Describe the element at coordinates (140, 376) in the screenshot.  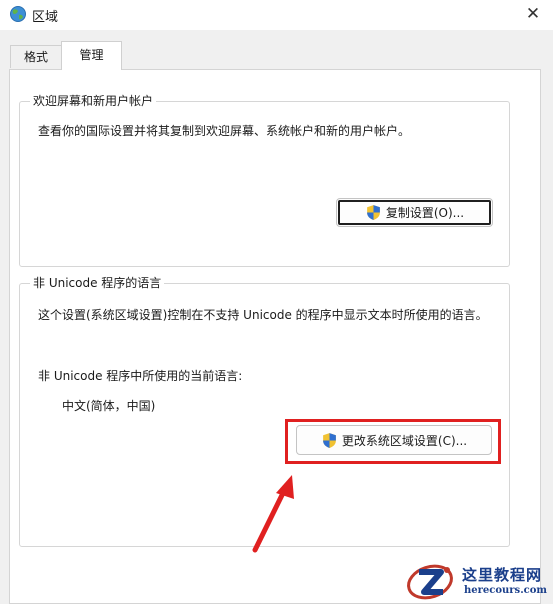
I see `current-language-label: 非 Unicode 程序中所使用的当前语言:` at that location.